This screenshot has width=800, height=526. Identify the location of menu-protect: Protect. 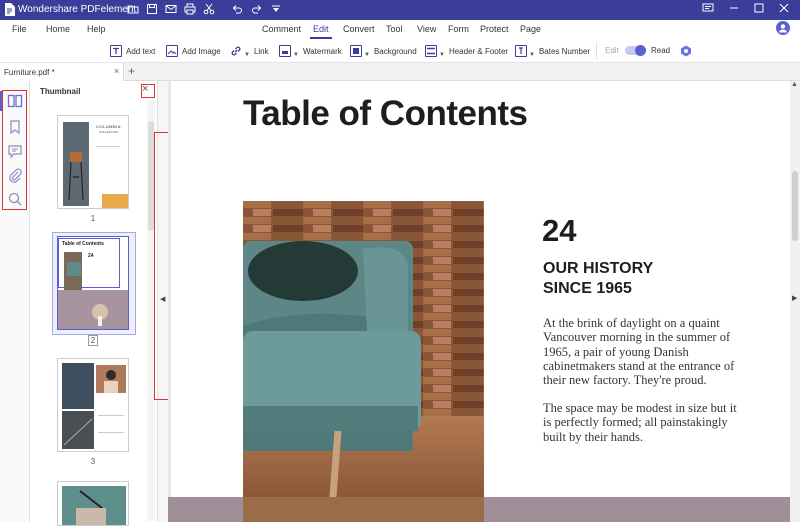
(494, 29).